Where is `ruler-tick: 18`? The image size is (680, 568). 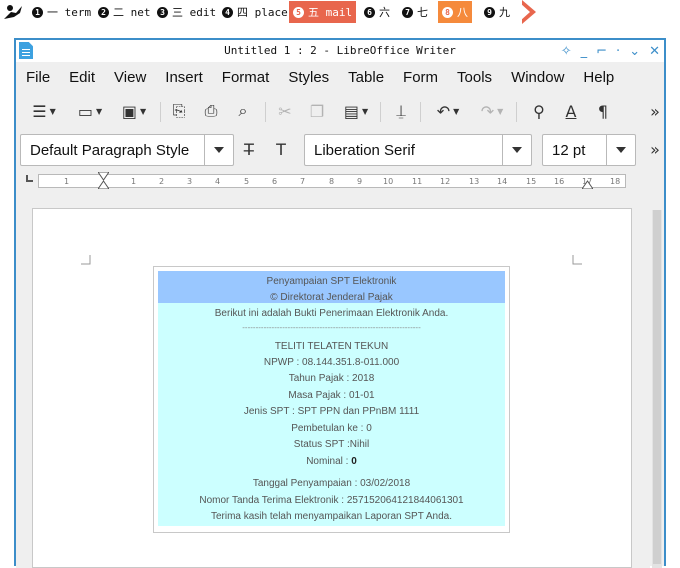
ruler-tick: 18 is located at coordinates (615, 181).